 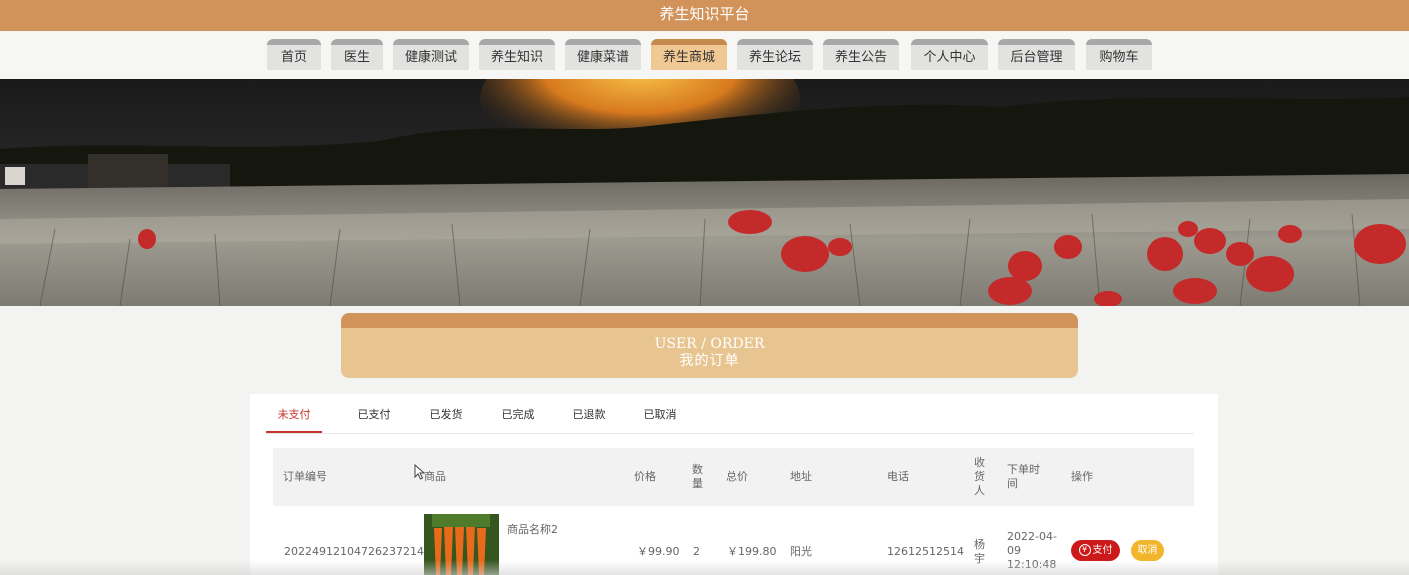 What do you see at coordinates (861, 54) in the screenshot?
I see `nav-item-notices: 养生公告` at bounding box center [861, 54].